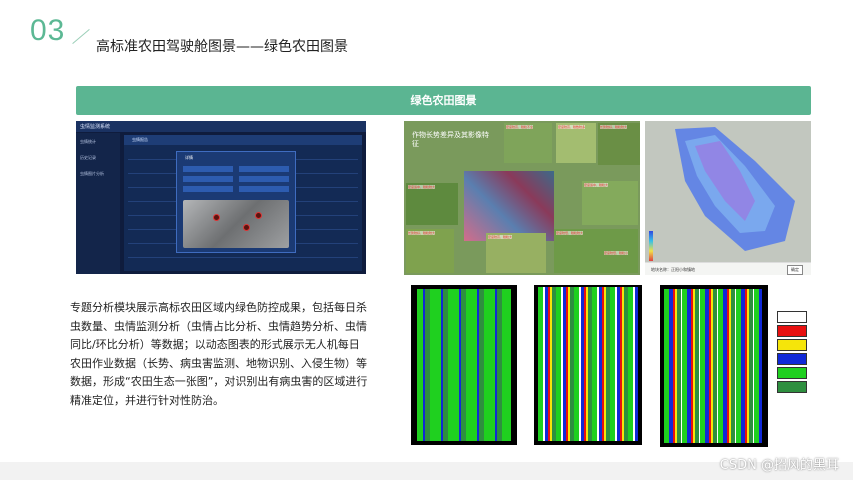 This screenshot has width=853, height=480. I want to click on collage-label: 密度较高、穗粒大, so click(500, 237).